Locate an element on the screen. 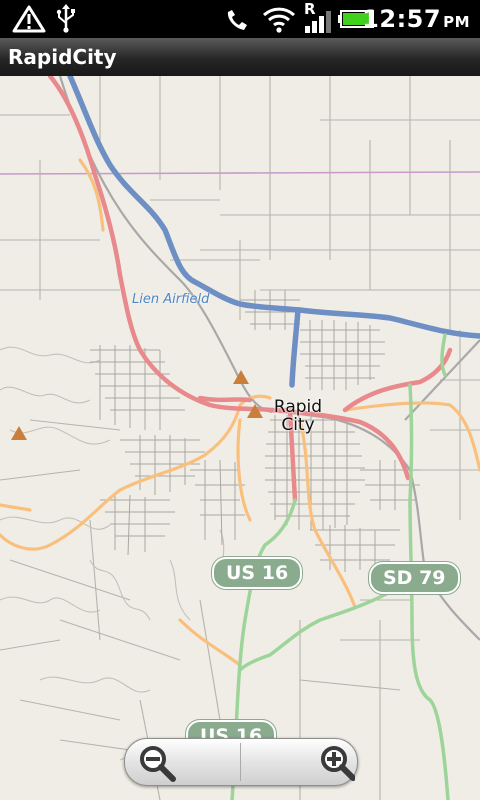 The height and width of the screenshot is (800, 480). zoom-controls is located at coordinates (241, 762).